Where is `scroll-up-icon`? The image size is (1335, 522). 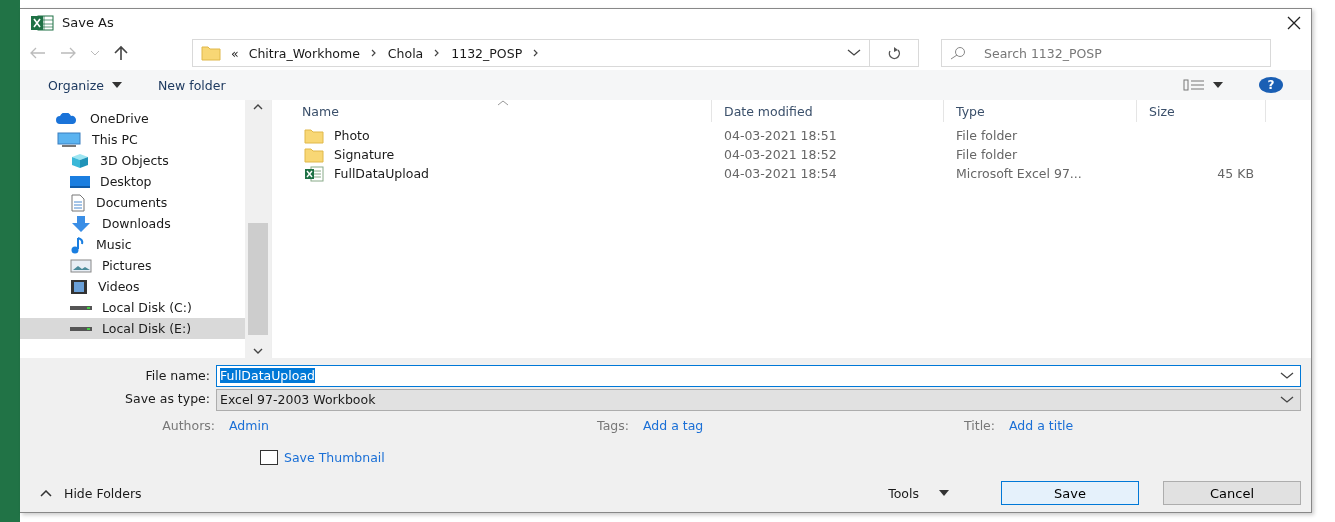
scroll-up-icon is located at coordinates (258, 107).